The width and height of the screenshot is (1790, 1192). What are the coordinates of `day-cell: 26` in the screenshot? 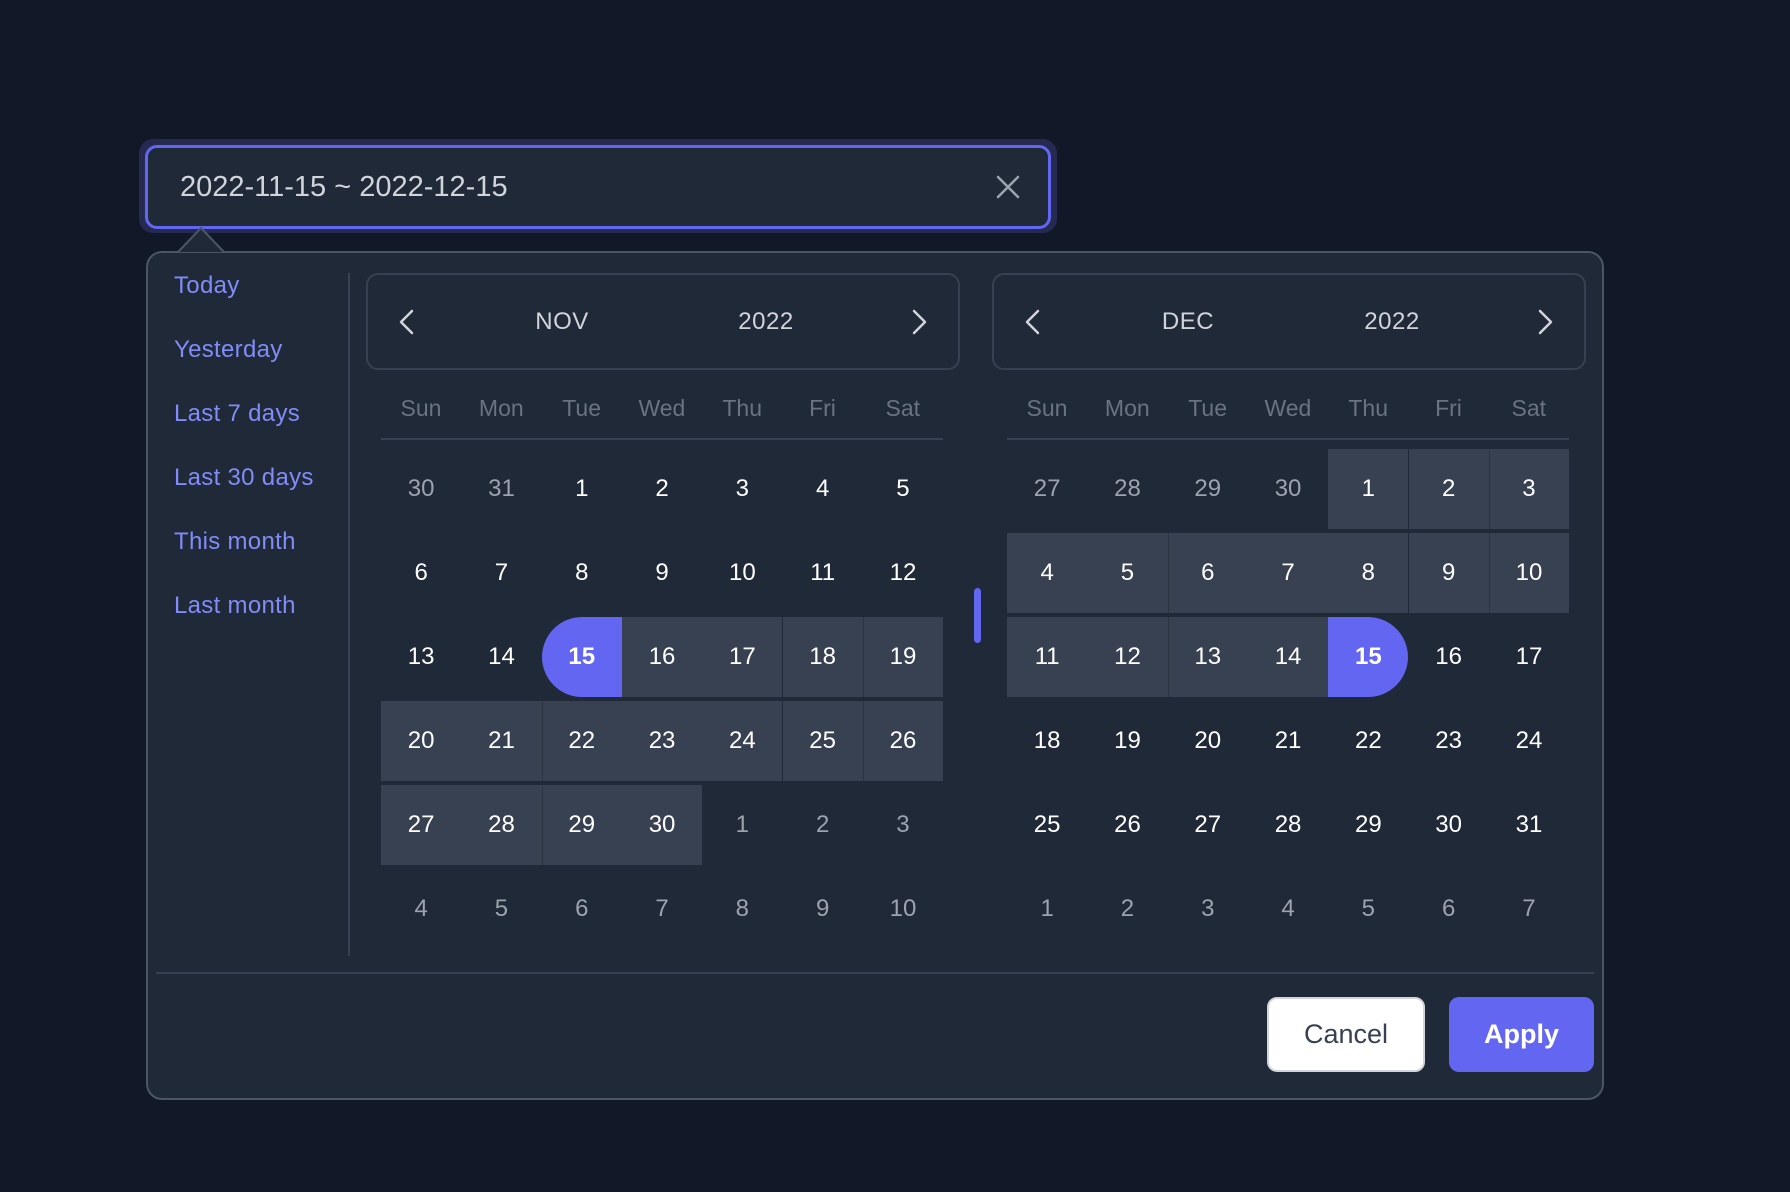 It's located at (1127, 825).